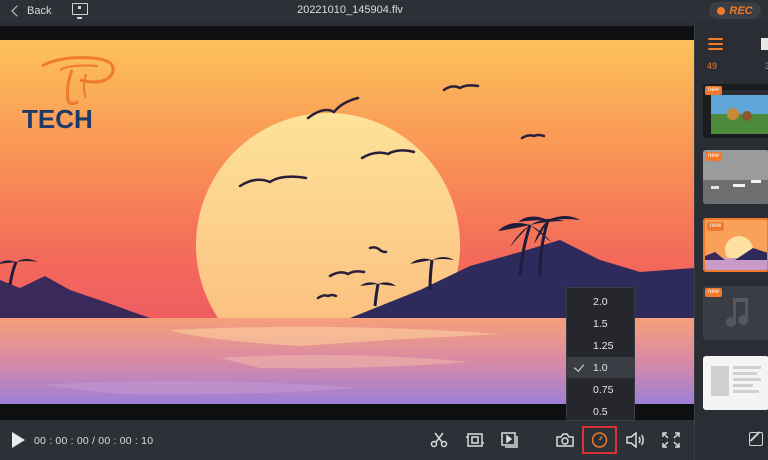 This screenshot has height=460, width=768. I want to click on playlist-play-icon, so click(510, 440).